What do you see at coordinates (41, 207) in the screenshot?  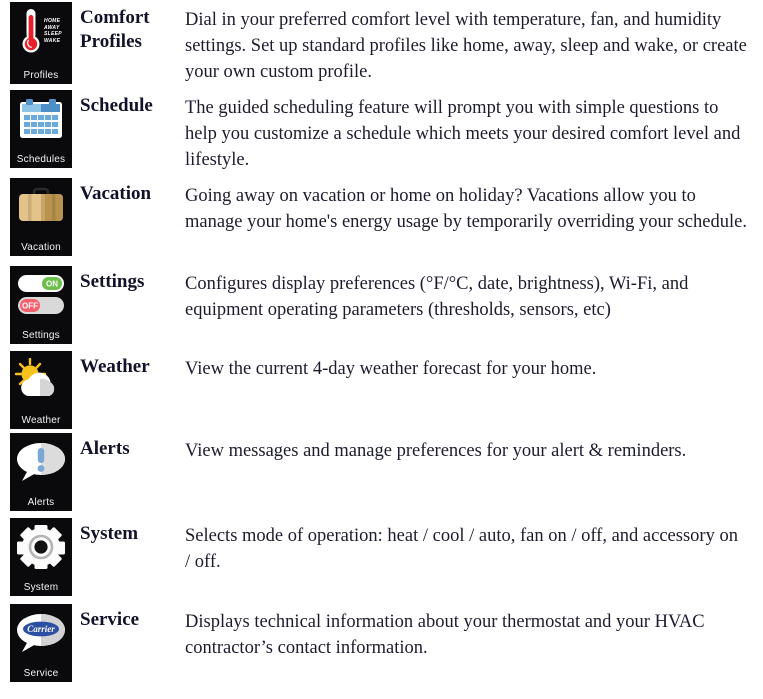 I see `suitcase-vacation-icon` at bounding box center [41, 207].